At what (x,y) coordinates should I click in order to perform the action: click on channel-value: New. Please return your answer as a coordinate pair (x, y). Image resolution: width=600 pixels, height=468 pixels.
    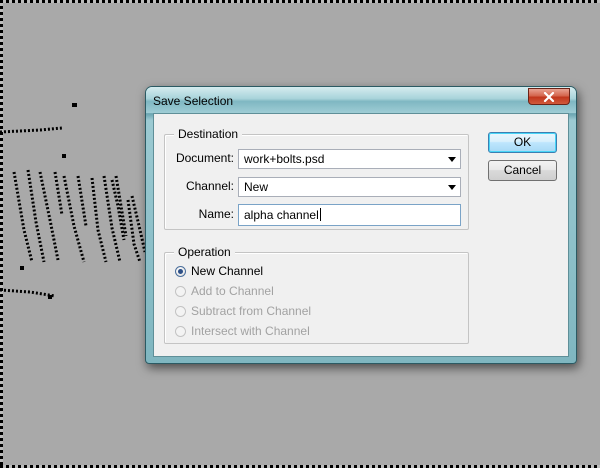
    Looking at the image, I should click on (256, 187).